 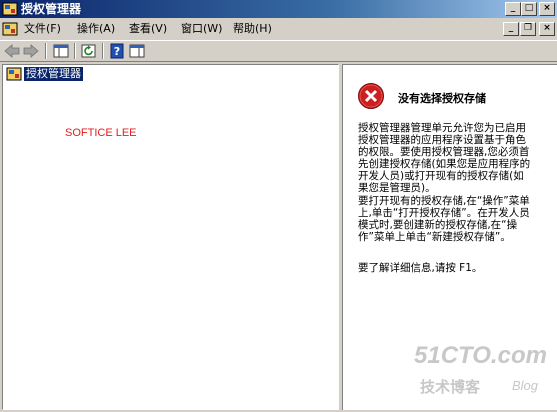 I want to click on mdi-minimize-button: _, so click(x=511, y=29).